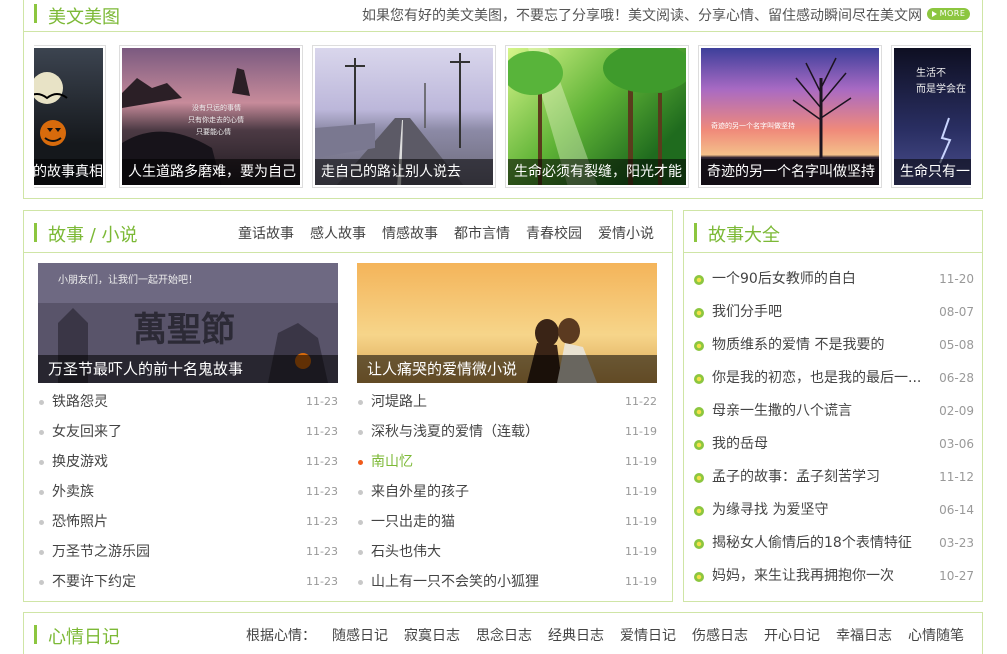 The height and width of the screenshot is (654, 1007). I want to click on item-title: 外卖族, so click(73, 492).